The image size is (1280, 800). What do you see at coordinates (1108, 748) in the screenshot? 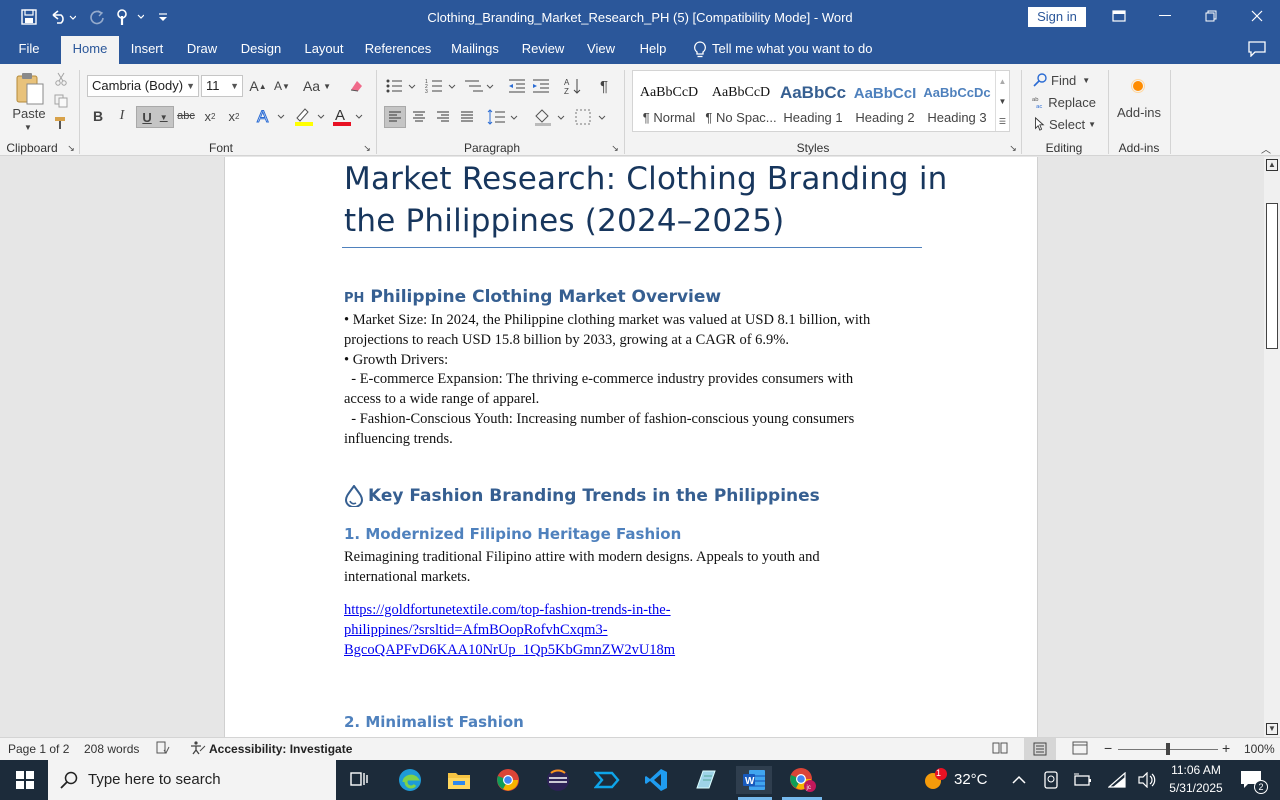
I see `zoom-out-icon: −` at bounding box center [1108, 748].